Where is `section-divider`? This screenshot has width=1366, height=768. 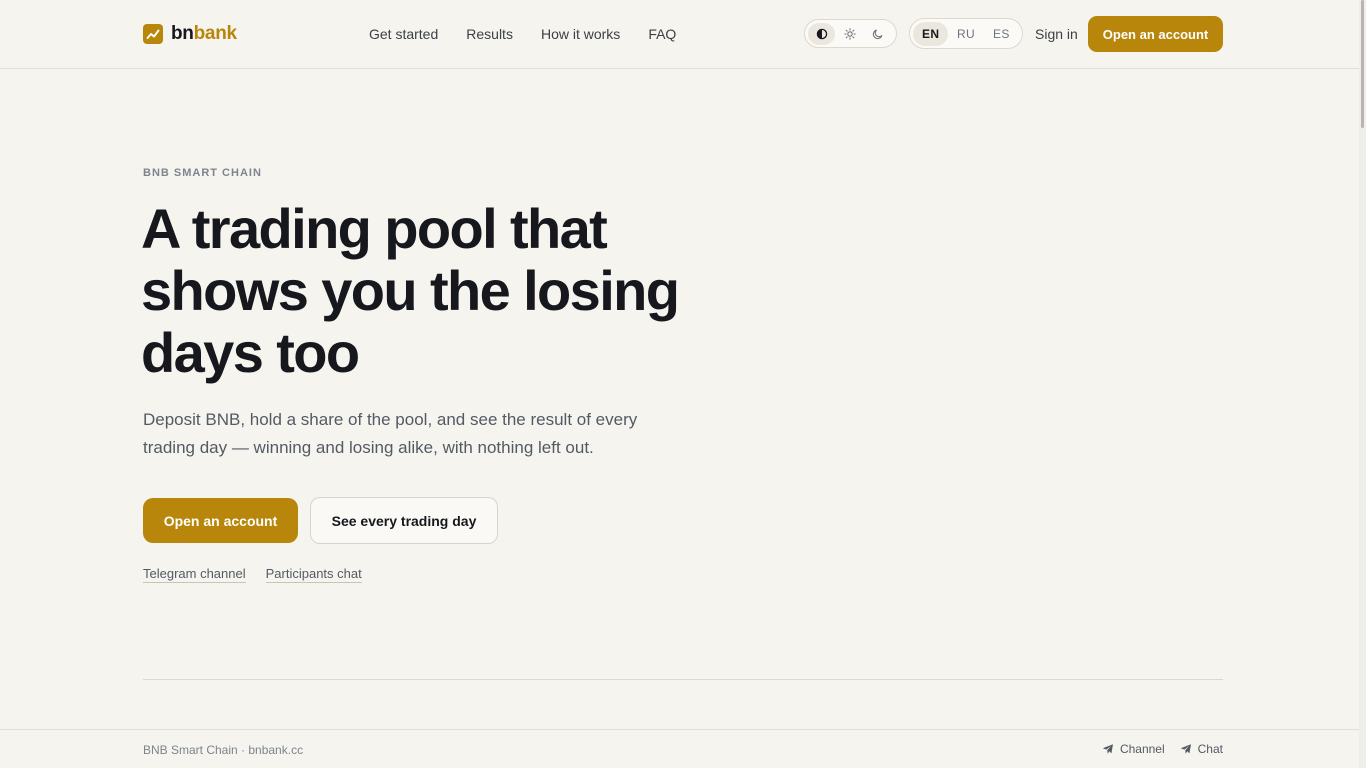
section-divider is located at coordinates (683, 679).